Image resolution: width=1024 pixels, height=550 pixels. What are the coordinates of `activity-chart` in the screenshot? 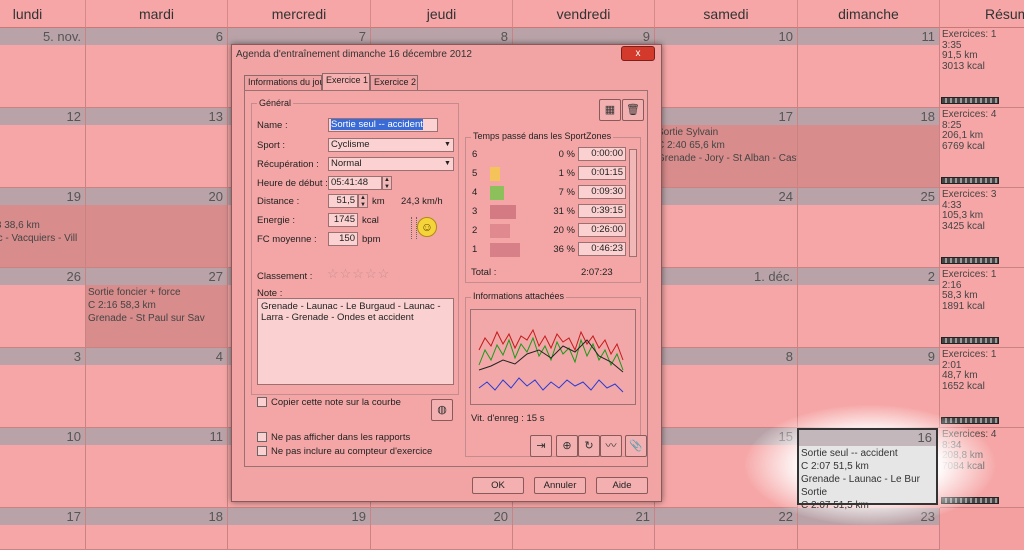 It's located at (553, 357).